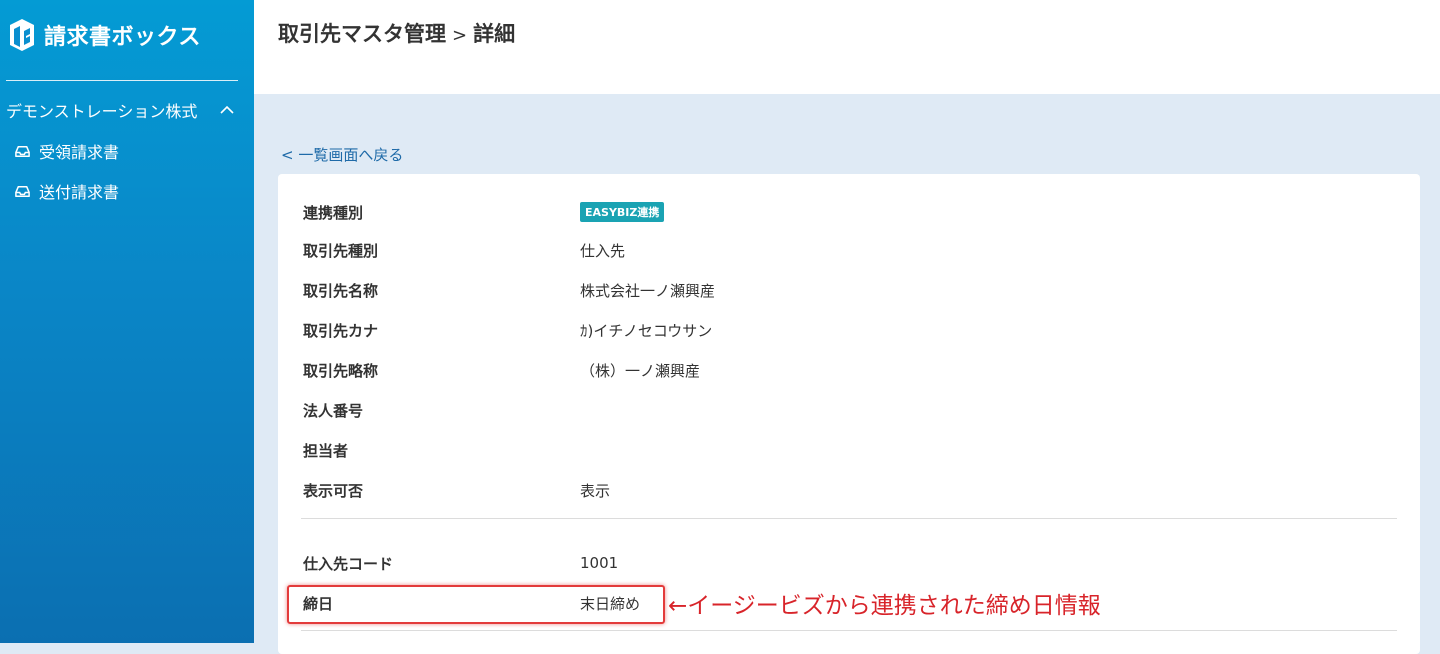  What do you see at coordinates (595, 490) in the screenshot?
I see `field-value: 表示` at bounding box center [595, 490].